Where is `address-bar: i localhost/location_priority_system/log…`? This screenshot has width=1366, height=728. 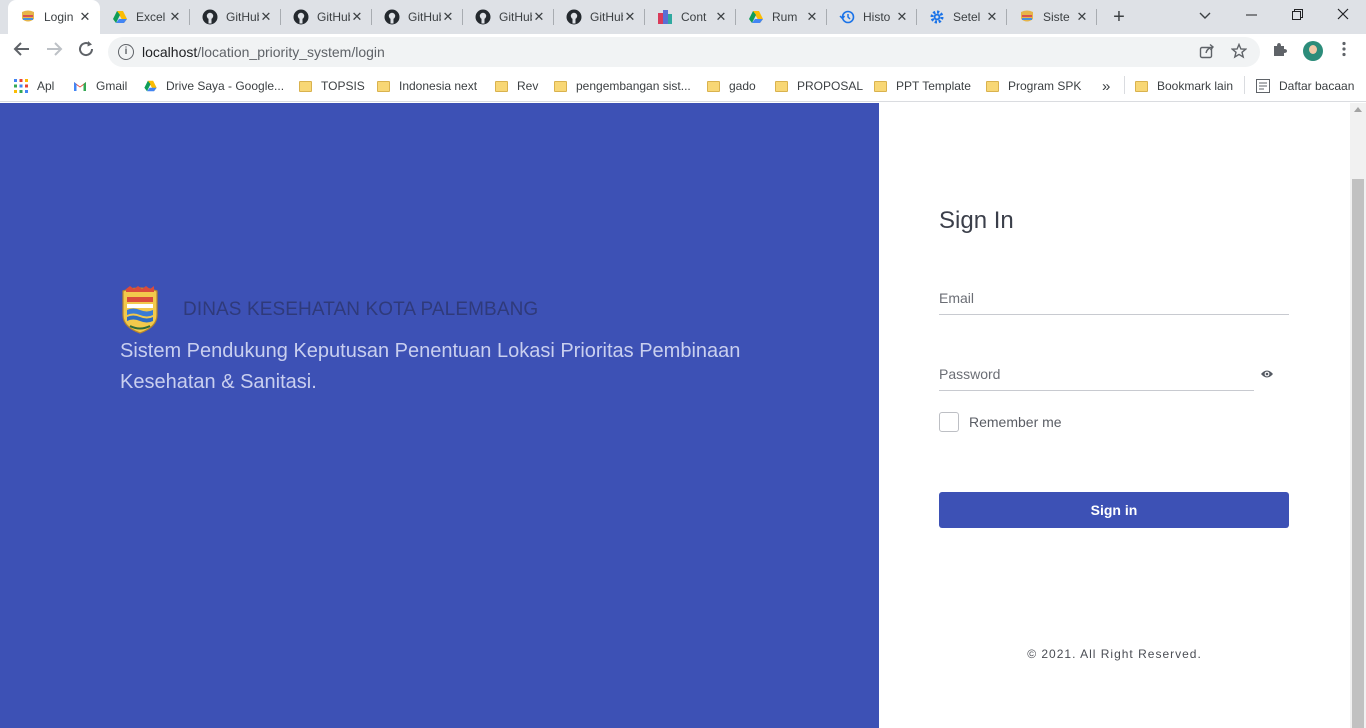
address-bar: i localhost/location_priority_system/log… is located at coordinates (684, 52).